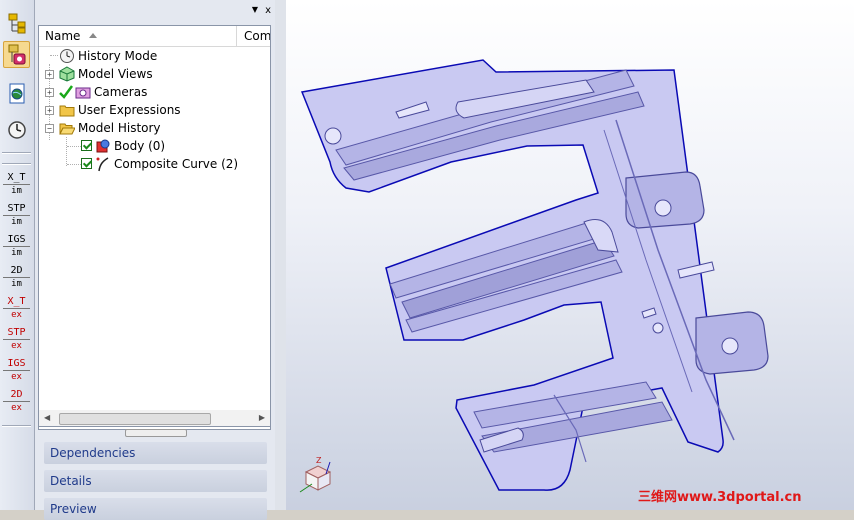  I want to click on assembly-tree-icon, so click(16, 23).